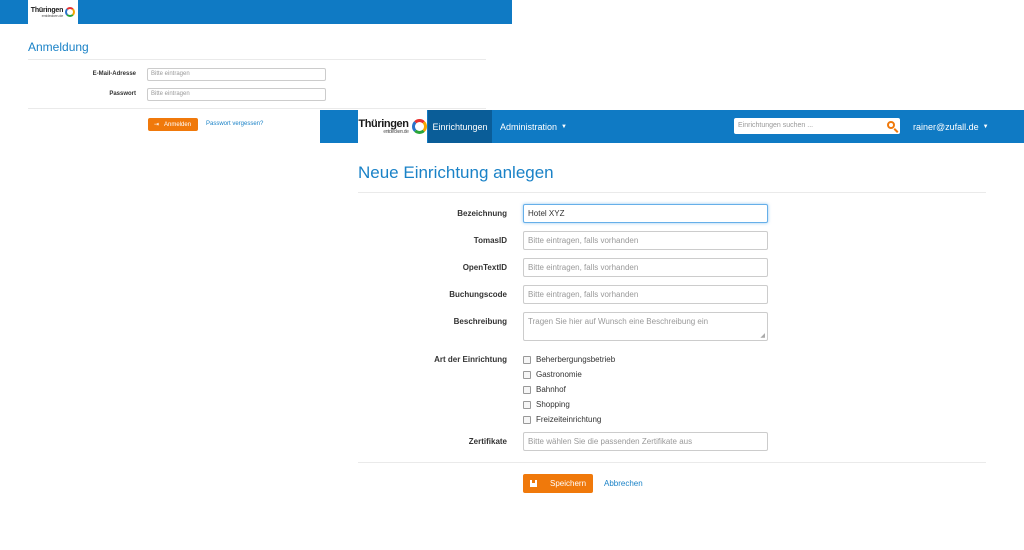 The height and width of the screenshot is (550, 1024). What do you see at coordinates (553, 404) in the screenshot?
I see `checkbox-label: Shopping` at bounding box center [553, 404].